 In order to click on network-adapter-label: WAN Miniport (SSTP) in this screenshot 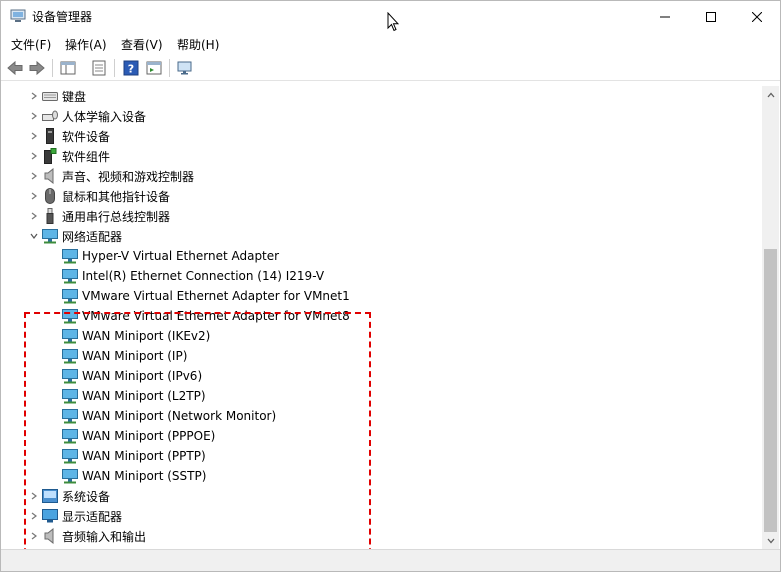, I will do `click(144, 476)`.